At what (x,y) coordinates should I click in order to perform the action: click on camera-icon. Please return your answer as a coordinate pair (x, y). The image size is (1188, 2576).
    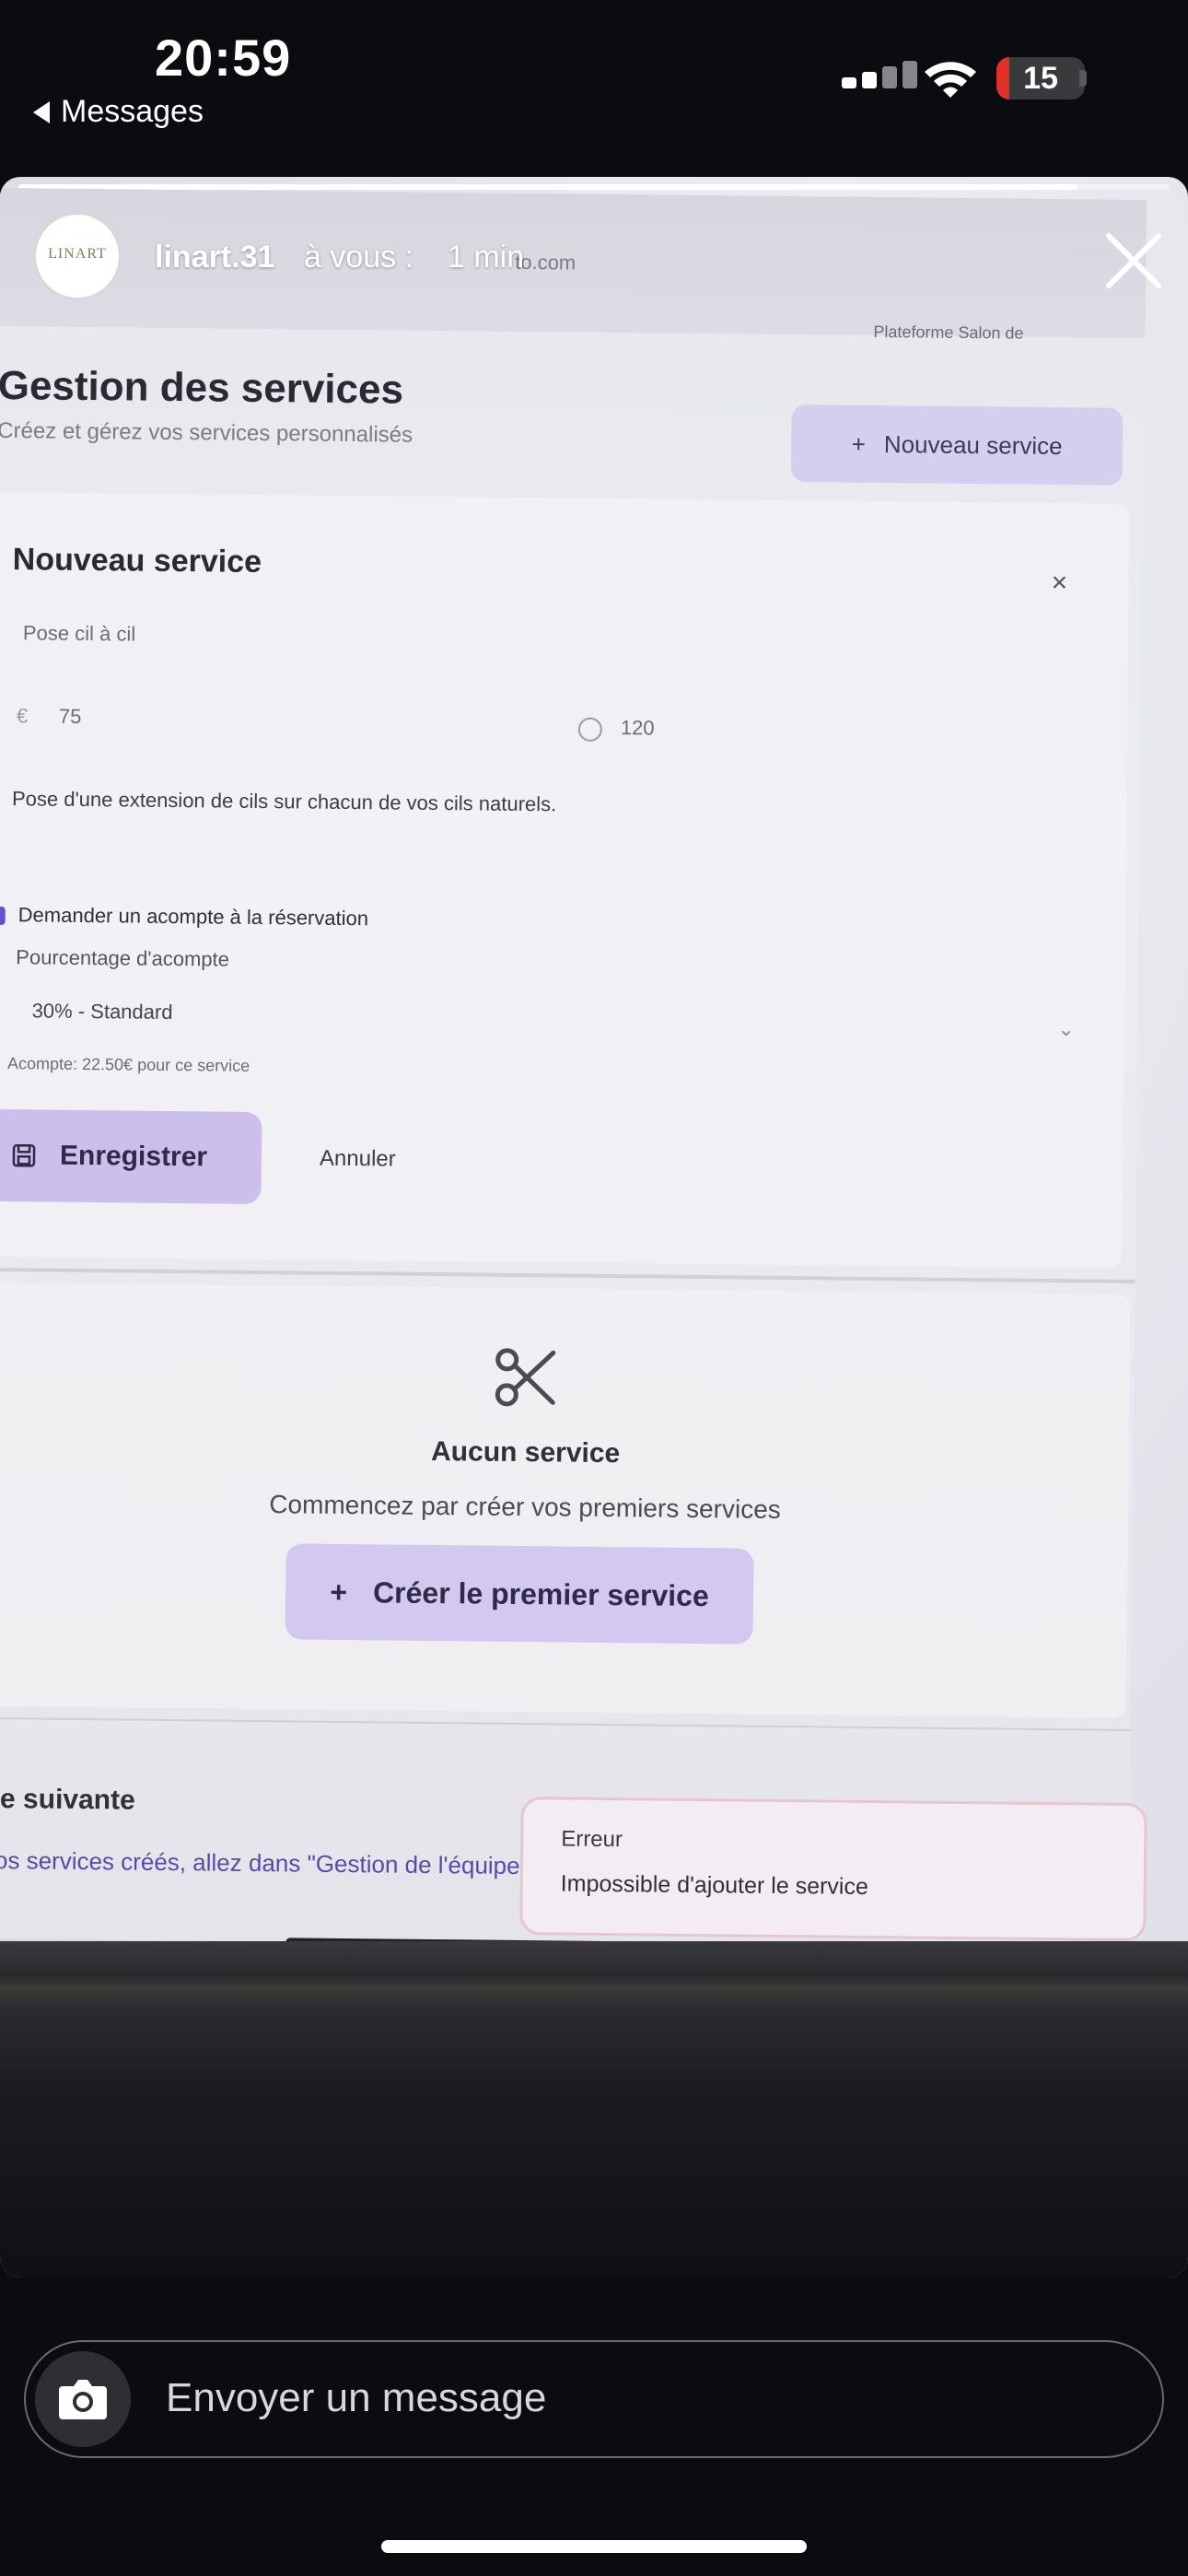
    Looking at the image, I should click on (83, 2399).